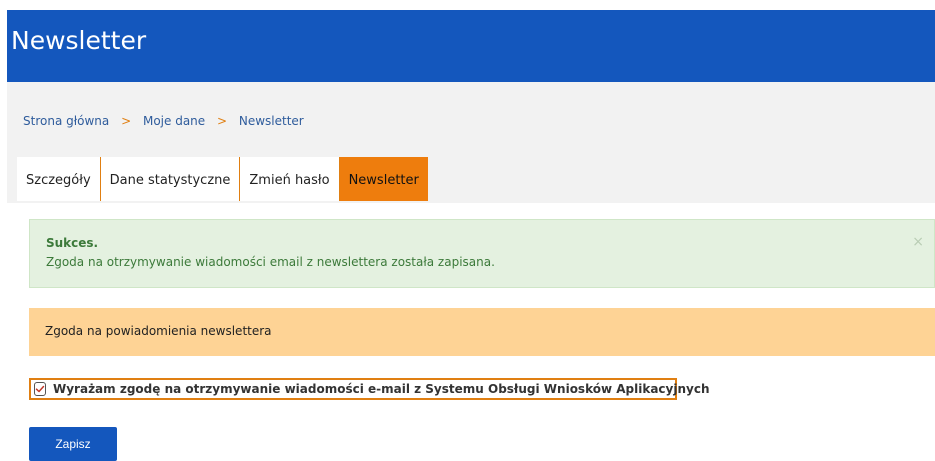  What do you see at coordinates (73, 444) in the screenshot?
I see `save-button: Zapisz` at bounding box center [73, 444].